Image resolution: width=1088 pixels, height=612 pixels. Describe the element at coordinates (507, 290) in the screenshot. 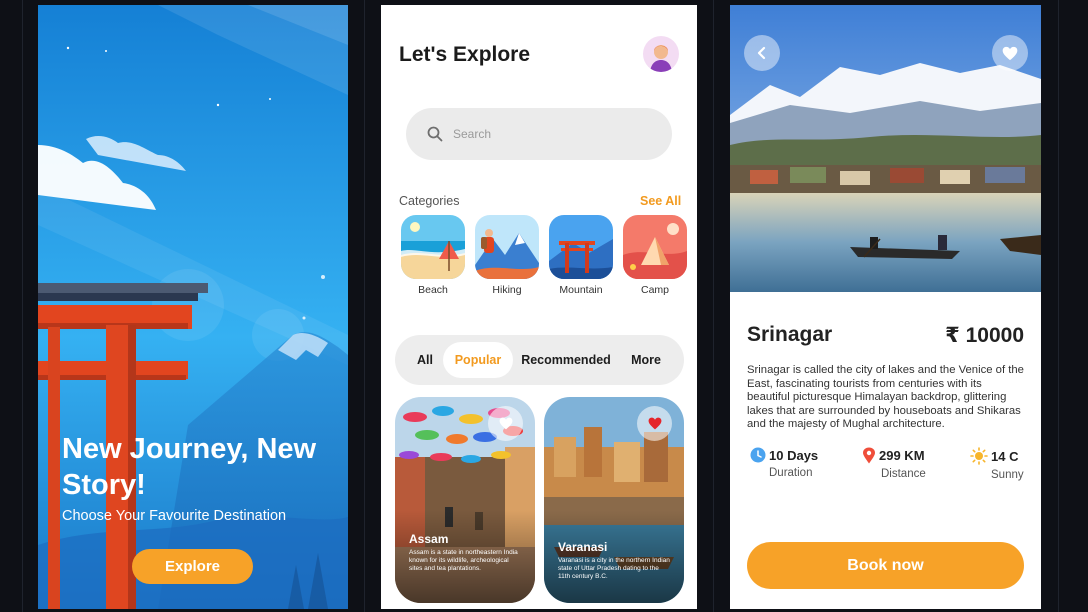

I see `category-label: Hiking` at that location.